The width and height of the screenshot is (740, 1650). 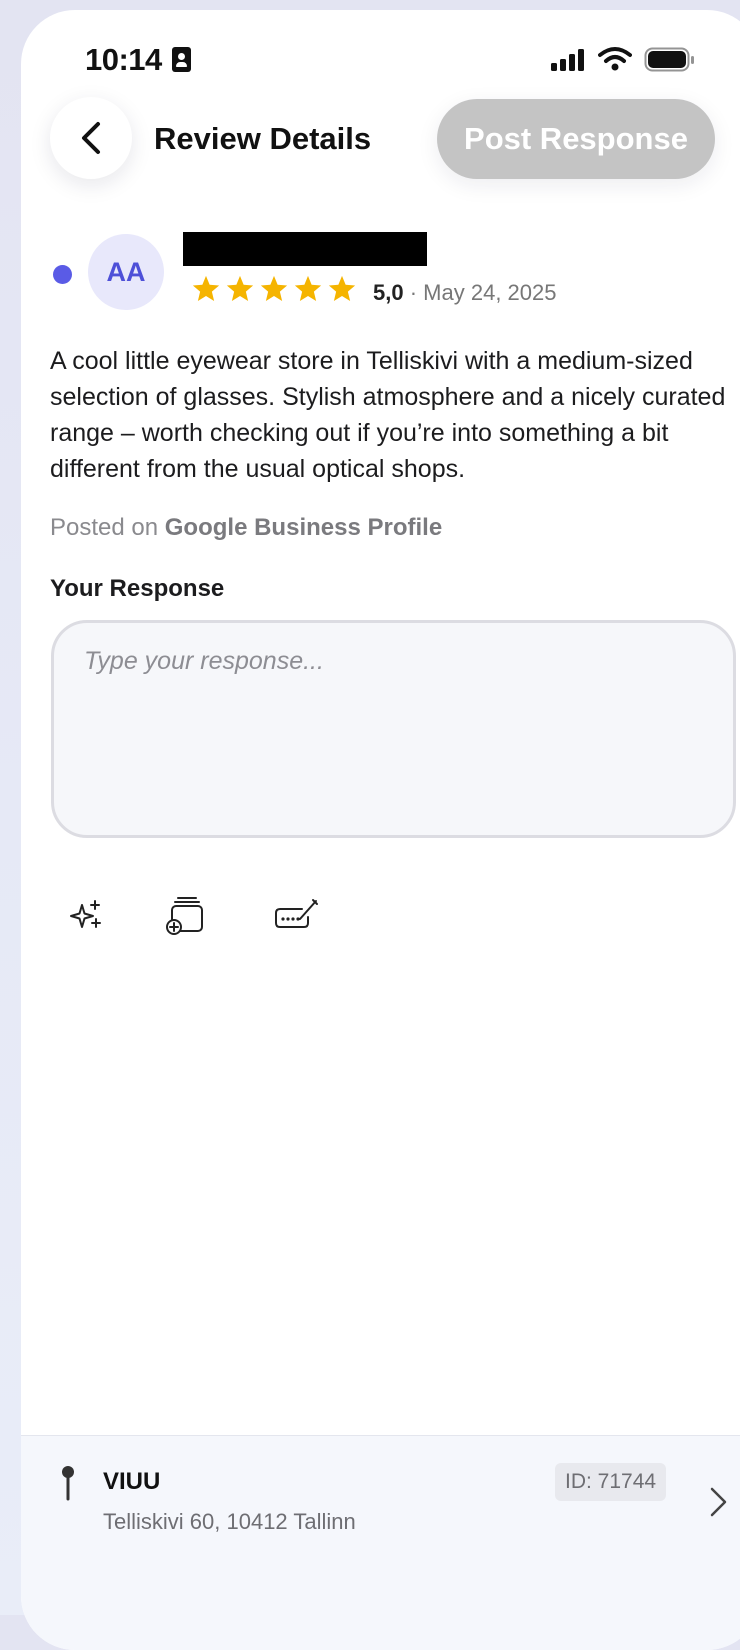 I want to click on chevron-left-icon, so click(x=91, y=138).